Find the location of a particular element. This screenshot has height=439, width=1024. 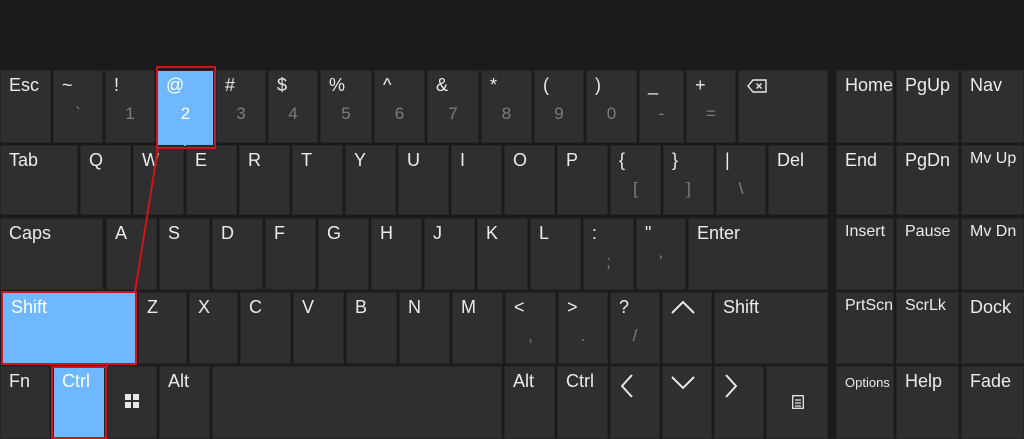

key-fade: Fade is located at coordinates (992, 402).